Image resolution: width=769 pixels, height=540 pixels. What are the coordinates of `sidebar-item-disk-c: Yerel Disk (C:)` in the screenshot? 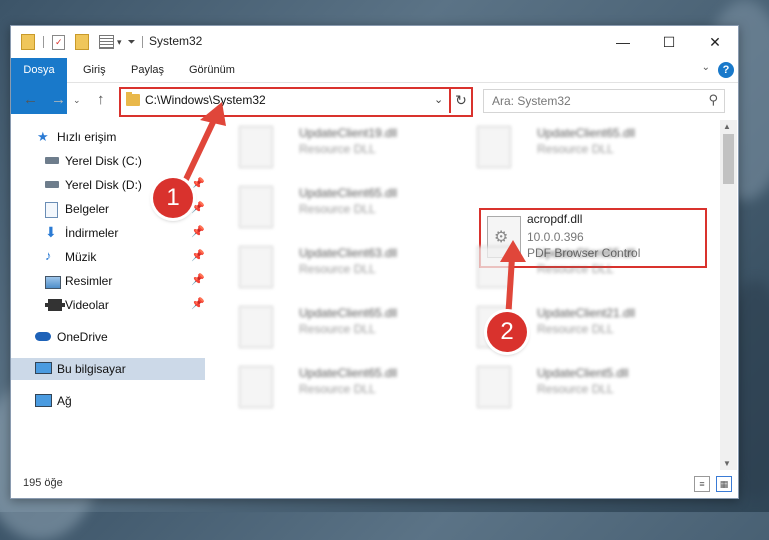 It's located at (108, 161).